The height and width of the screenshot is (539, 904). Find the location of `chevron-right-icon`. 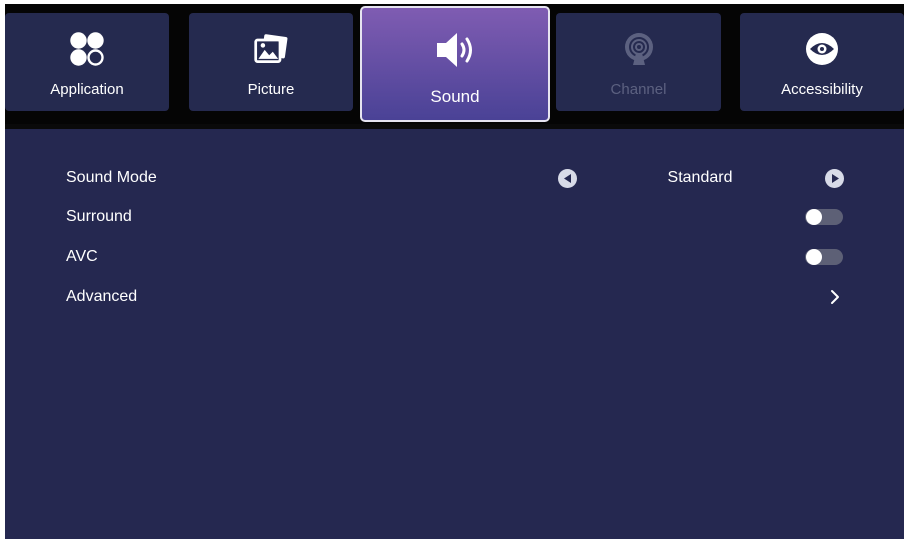

chevron-right-icon is located at coordinates (835, 297).